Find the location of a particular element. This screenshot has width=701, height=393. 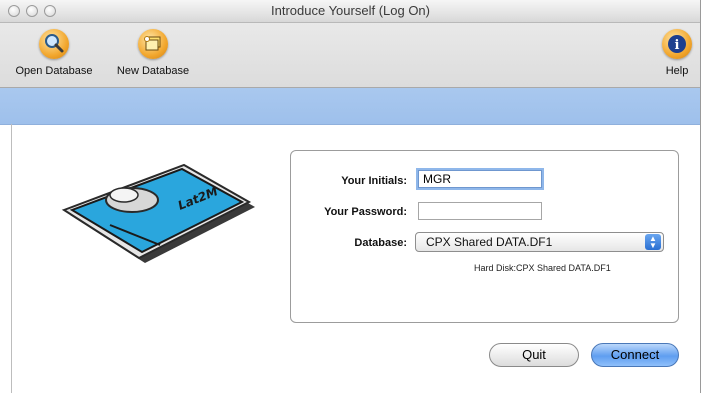

new-database-button: New Database is located at coordinates (153, 53).